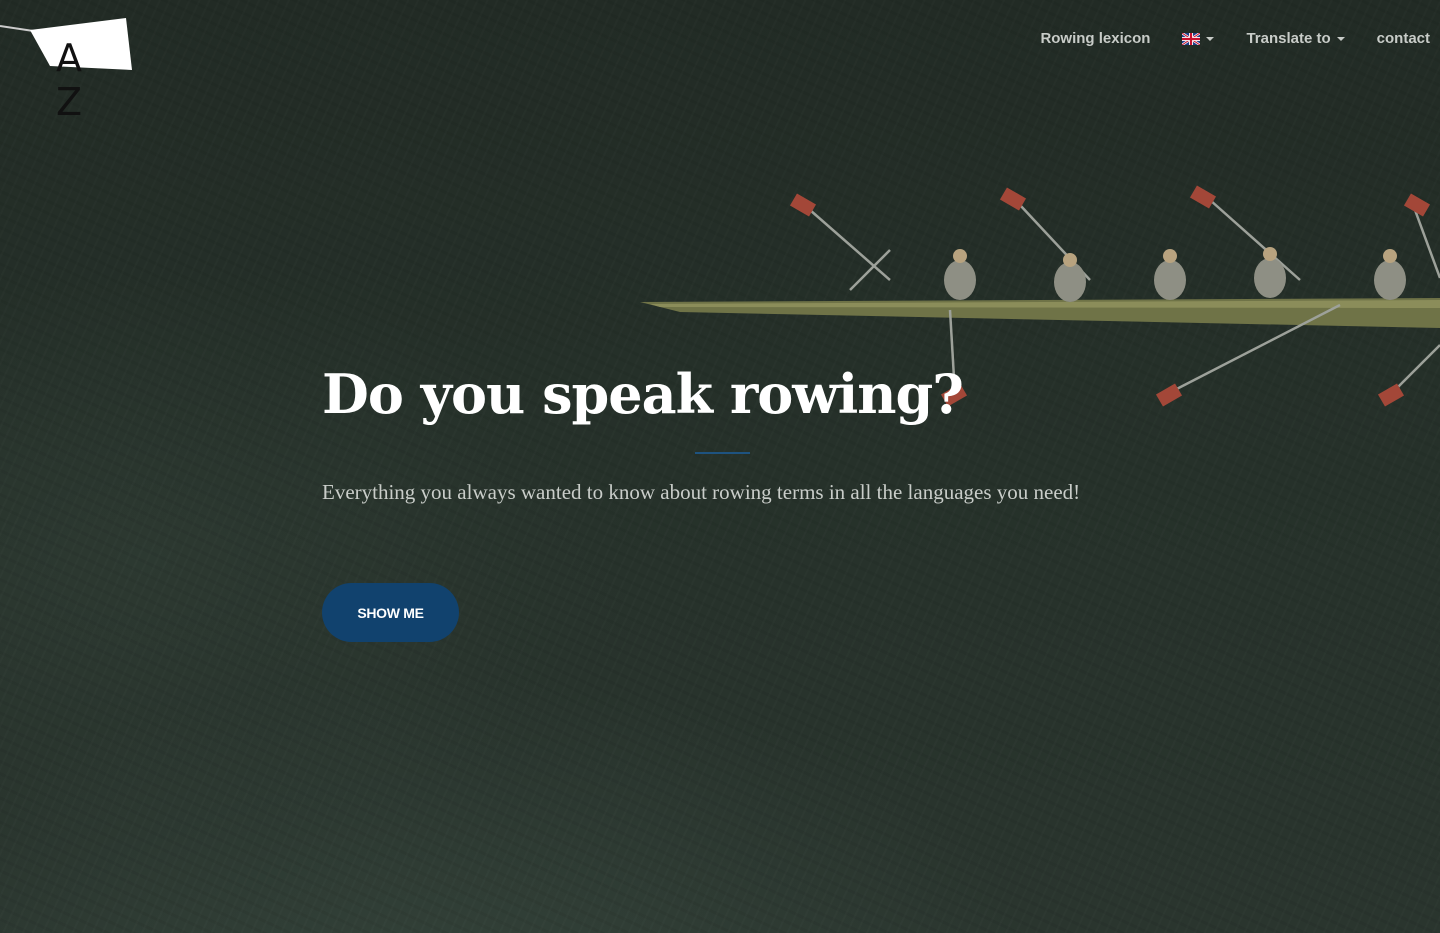 Image resolution: width=1440 pixels, height=933 pixels. I want to click on translate-to-dropdown: Translate to, so click(1295, 38).